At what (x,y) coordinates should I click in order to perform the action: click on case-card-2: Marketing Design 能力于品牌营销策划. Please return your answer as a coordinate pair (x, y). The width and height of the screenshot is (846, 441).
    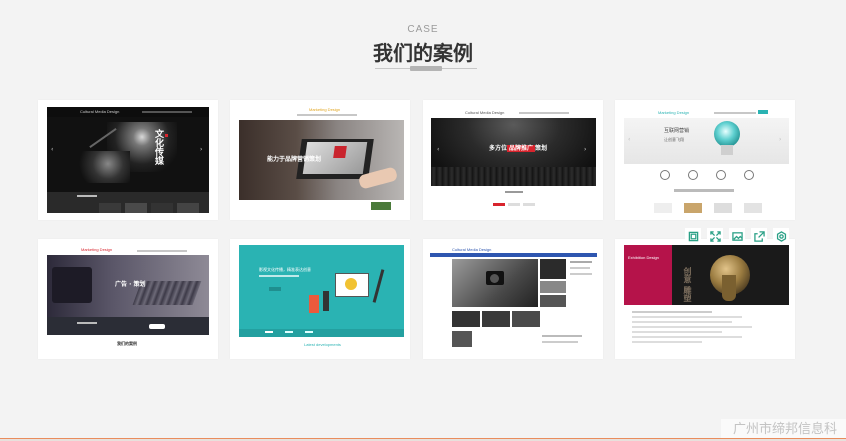
    Looking at the image, I should click on (320, 160).